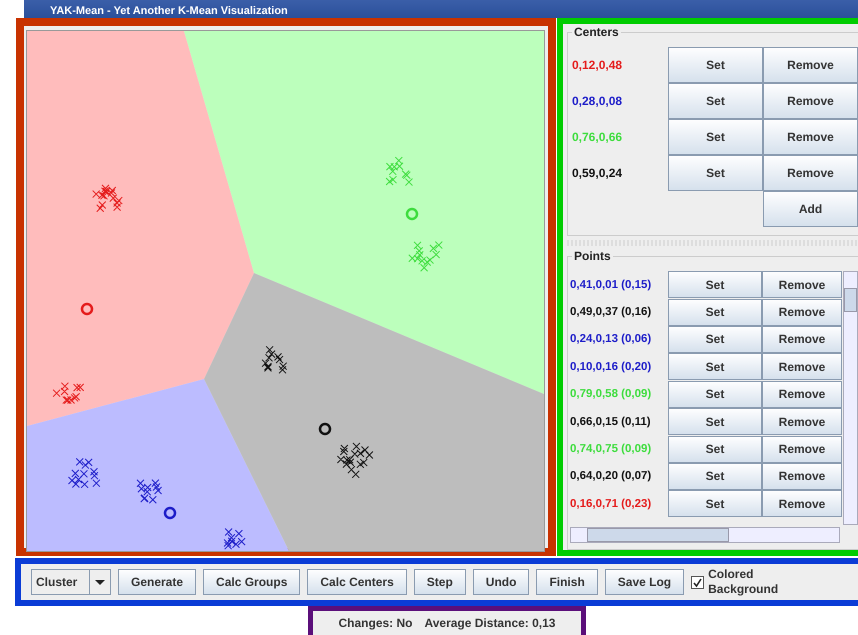 The height and width of the screenshot is (635, 858). What do you see at coordinates (611, 339) in the screenshot?
I see `point-label: 0,24,0,13 (0,06)` at bounding box center [611, 339].